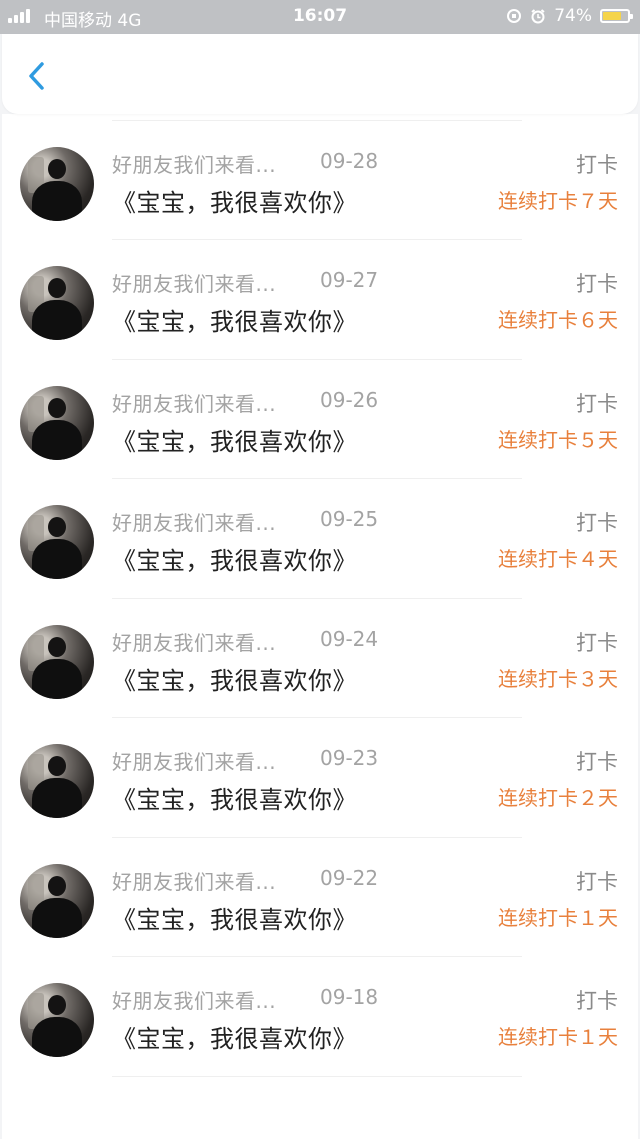  I want to click on list-item: 好朋友我们来看... 09-18 打卡 《宝宝，我很喜欢你》 连续打卡１天, so click(320, 1017).